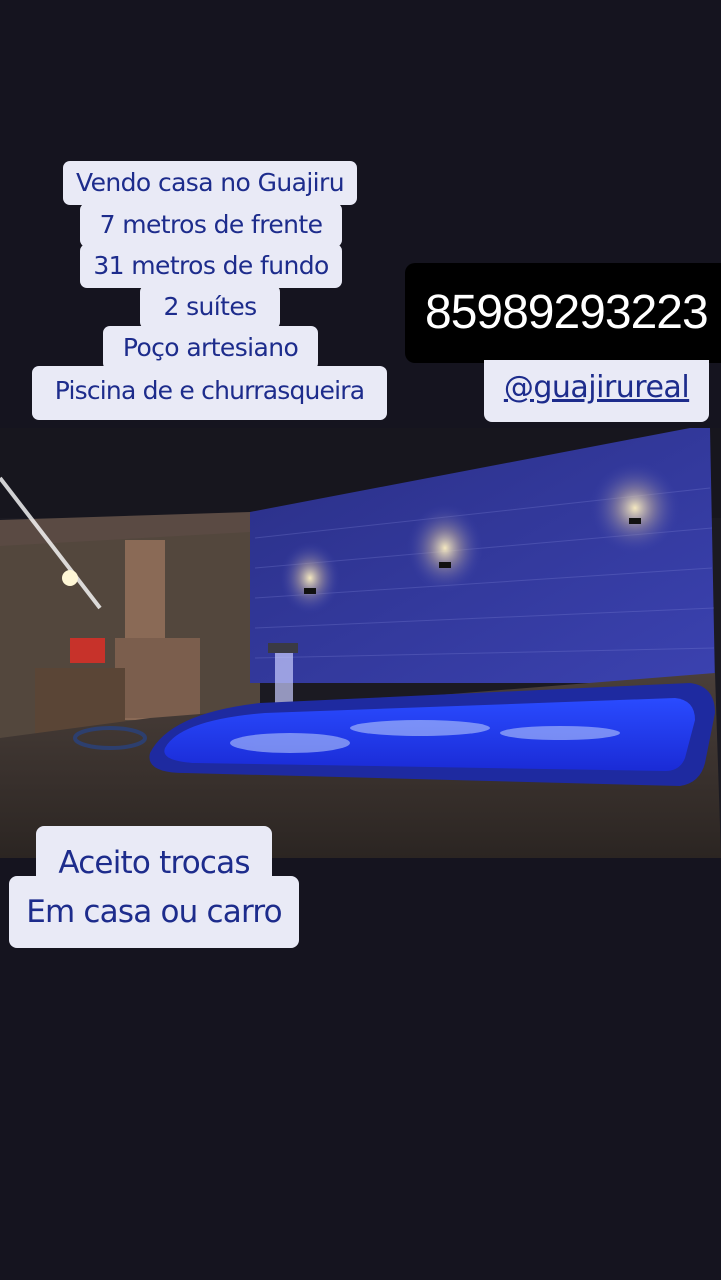 This screenshot has height=1280, width=721. What do you see at coordinates (154, 912) in the screenshot?
I see `trade-line-2: Em casa ou carro` at bounding box center [154, 912].